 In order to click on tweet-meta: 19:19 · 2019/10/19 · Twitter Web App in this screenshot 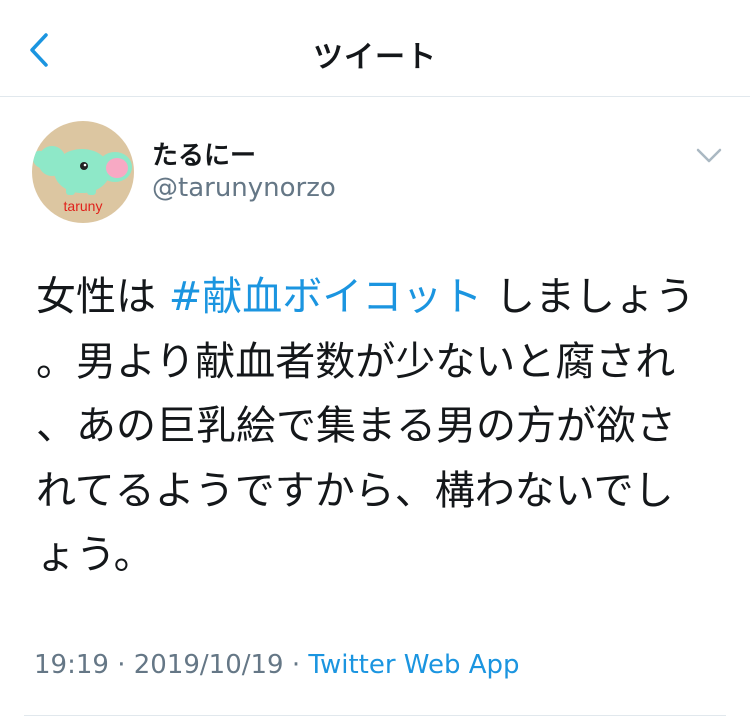, I will do `click(277, 665)`.